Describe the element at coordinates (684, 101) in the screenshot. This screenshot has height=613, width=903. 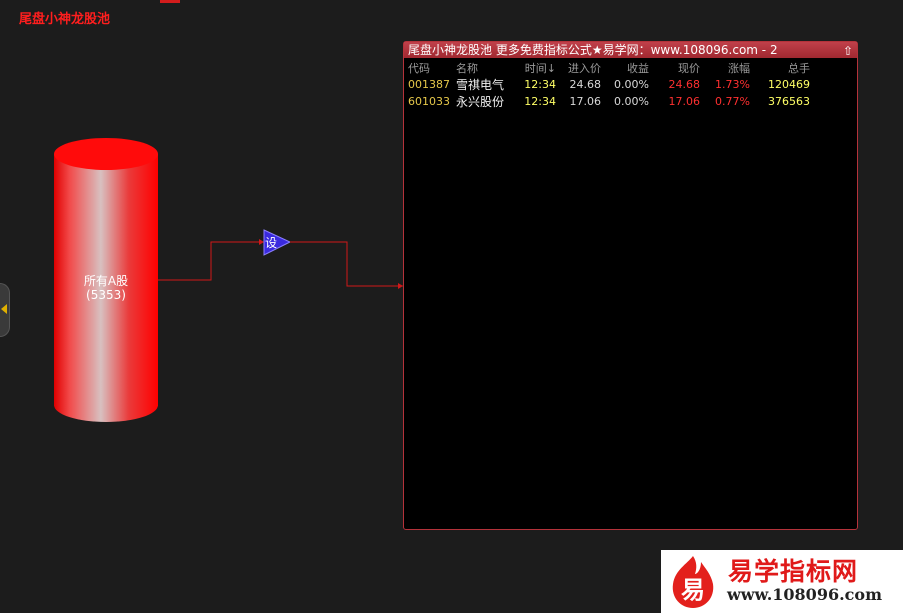
I see `cell-current-price: 17.06` at that location.